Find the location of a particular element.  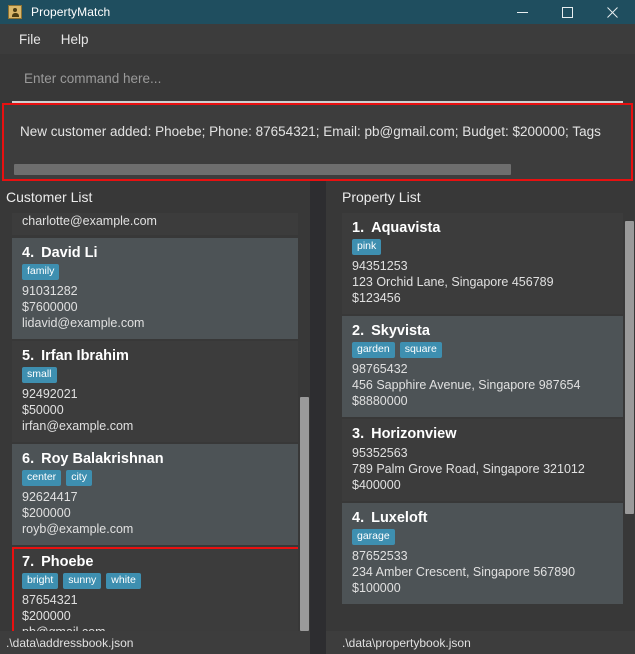

property-card-title: 2. Skyvista is located at coordinates (485, 331).